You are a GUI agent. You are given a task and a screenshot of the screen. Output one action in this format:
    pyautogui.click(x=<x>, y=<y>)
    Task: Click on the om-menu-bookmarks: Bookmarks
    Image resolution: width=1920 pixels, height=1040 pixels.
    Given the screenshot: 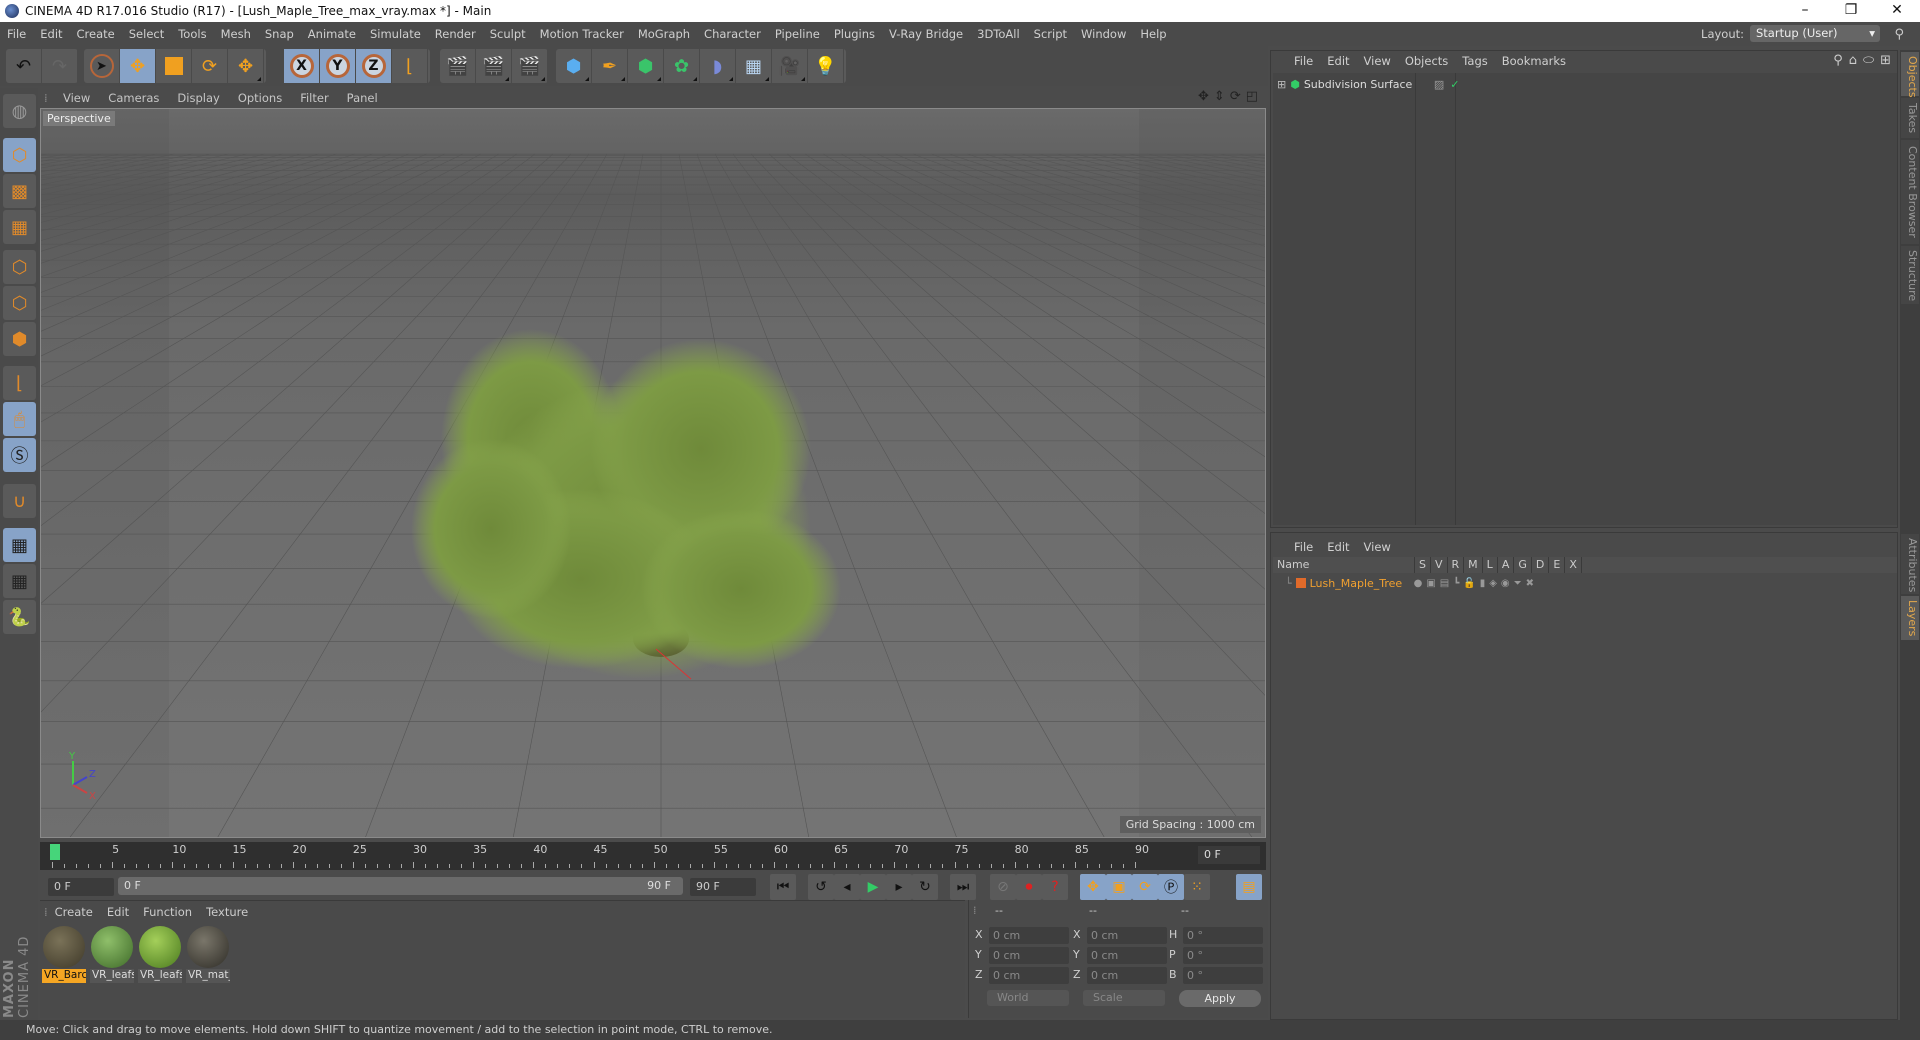 What is the action you would take?
    pyautogui.click(x=1534, y=61)
    